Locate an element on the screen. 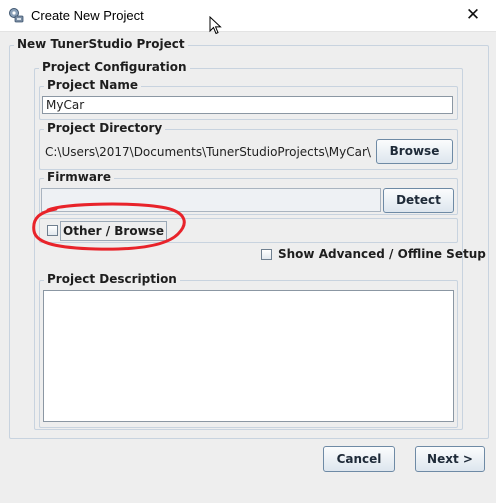 The width and height of the screenshot is (496, 503). project-configuration-title: Project Configuration is located at coordinates (114, 67).